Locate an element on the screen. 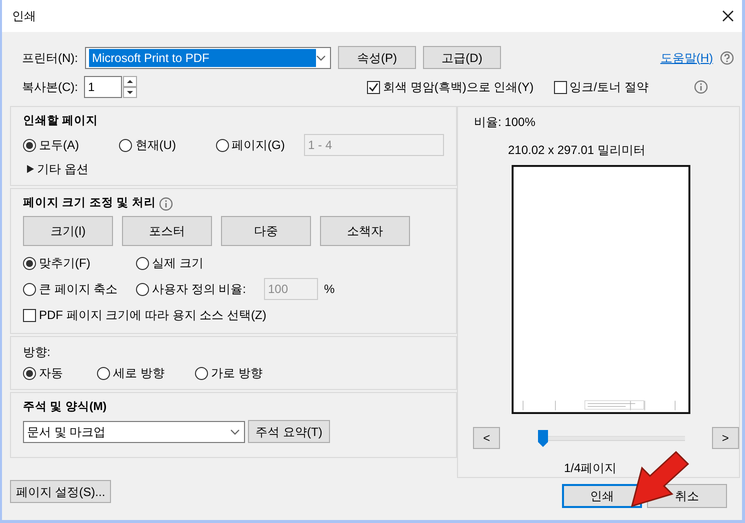  section-title: 페이지 크기 조정 및 처리 is located at coordinates (89, 203).